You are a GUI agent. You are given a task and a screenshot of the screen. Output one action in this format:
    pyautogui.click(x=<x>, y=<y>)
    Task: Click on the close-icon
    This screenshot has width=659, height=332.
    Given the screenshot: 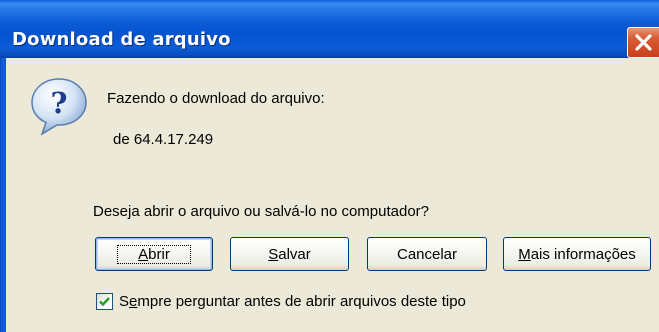 What is the action you would take?
    pyautogui.click(x=643, y=42)
    